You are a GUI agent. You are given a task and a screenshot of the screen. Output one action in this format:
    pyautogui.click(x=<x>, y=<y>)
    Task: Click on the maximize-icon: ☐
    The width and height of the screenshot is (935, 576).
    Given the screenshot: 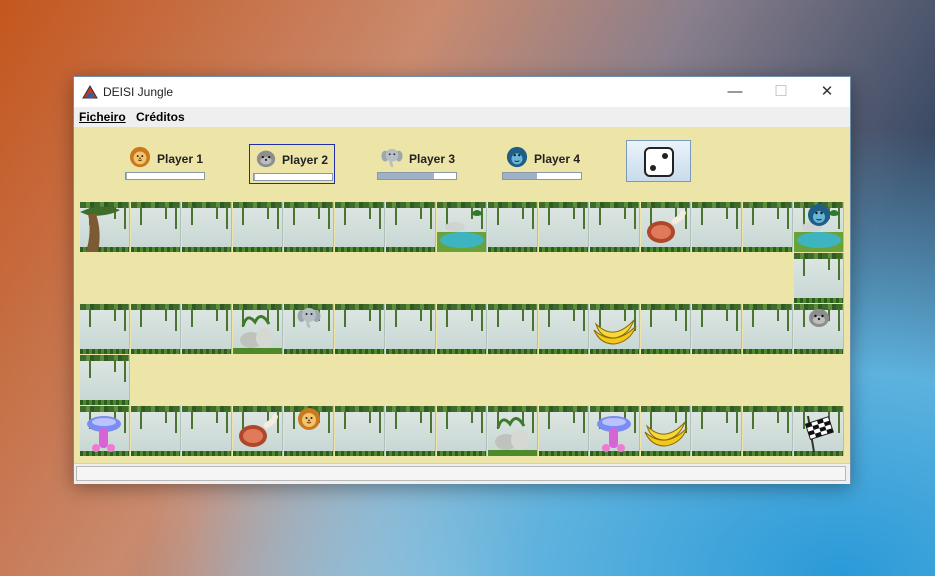 What is the action you would take?
    pyautogui.click(x=781, y=91)
    